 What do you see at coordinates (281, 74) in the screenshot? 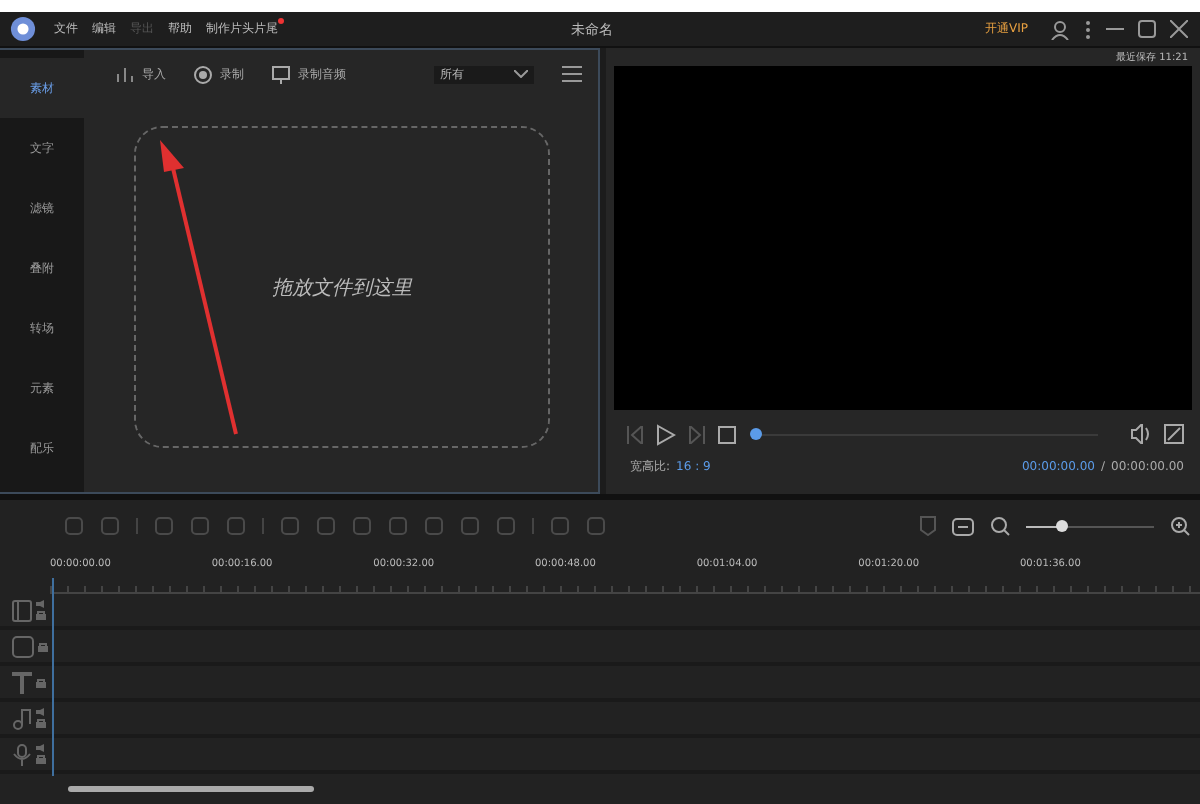
I see `audio-record-icon` at bounding box center [281, 74].